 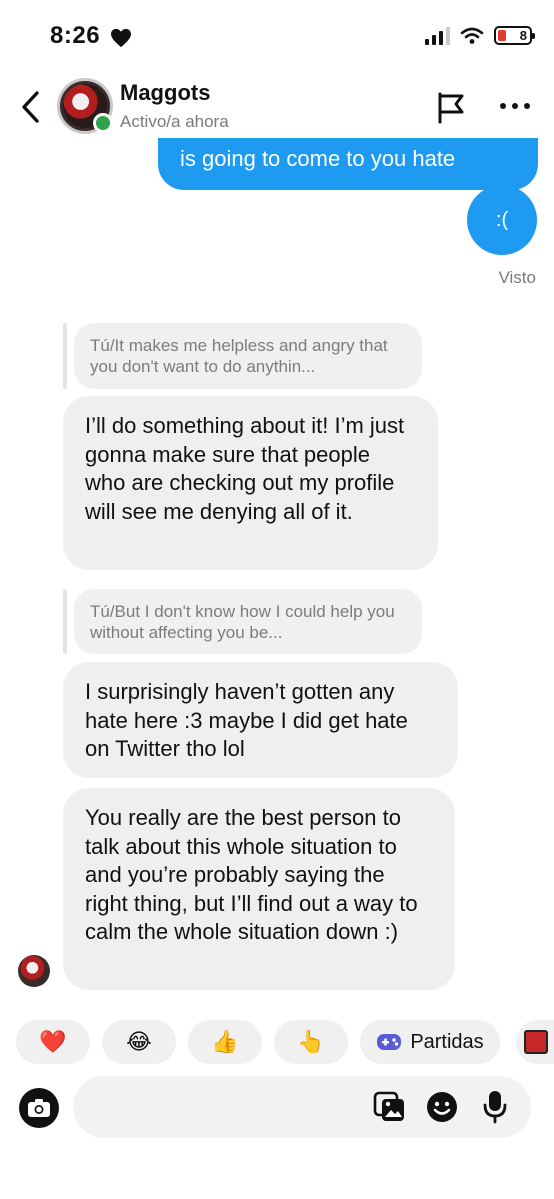 I want to click on message-composer, so click(x=302, y=1107).